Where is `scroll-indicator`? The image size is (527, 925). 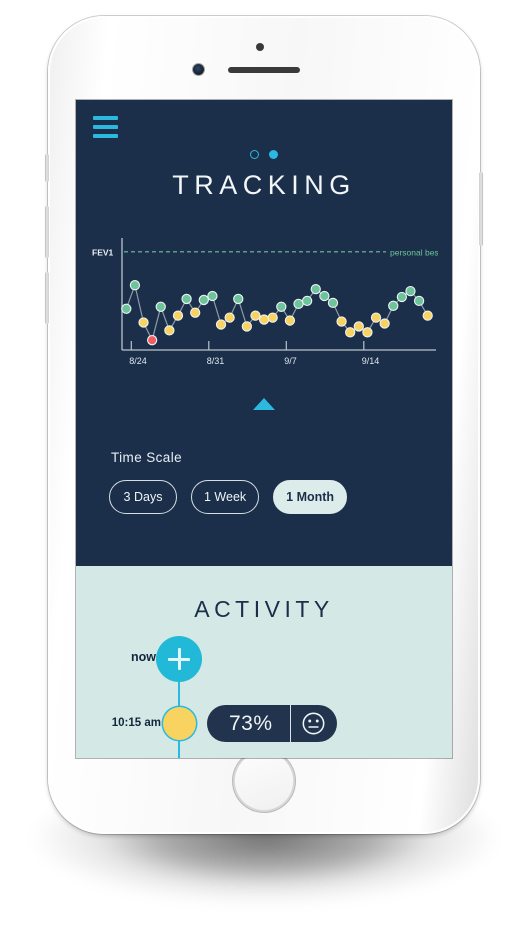 scroll-indicator is located at coordinates (264, 404).